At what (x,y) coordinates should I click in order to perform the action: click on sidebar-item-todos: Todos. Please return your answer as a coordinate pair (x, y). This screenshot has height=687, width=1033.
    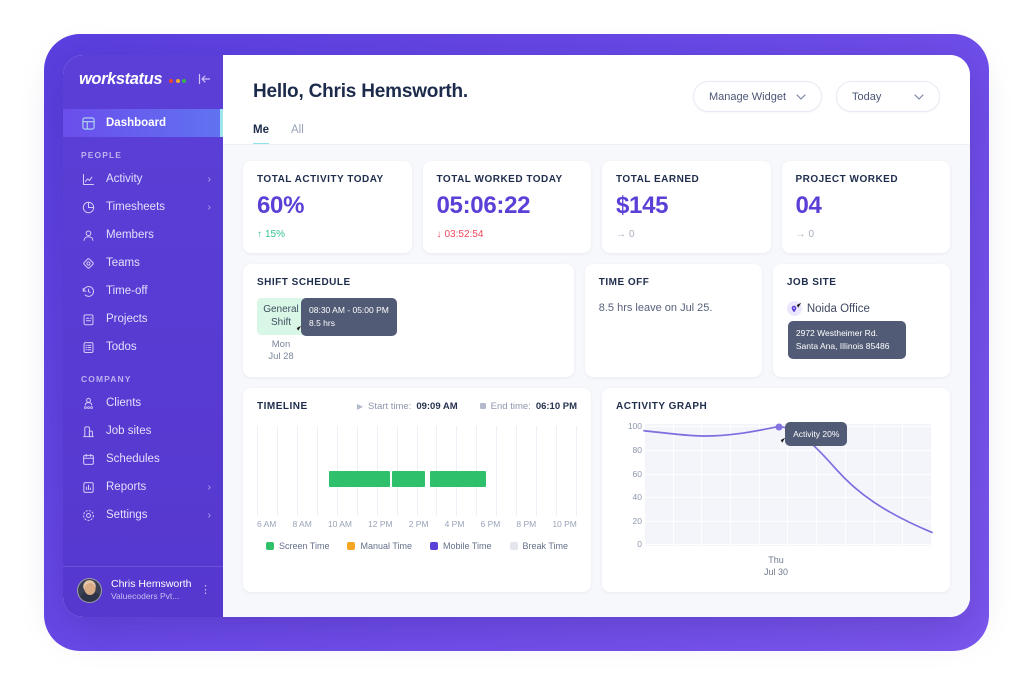
    Looking at the image, I should click on (143, 347).